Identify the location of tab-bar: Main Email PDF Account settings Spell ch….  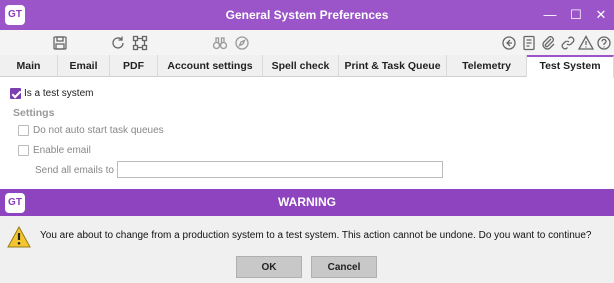
(307, 66).